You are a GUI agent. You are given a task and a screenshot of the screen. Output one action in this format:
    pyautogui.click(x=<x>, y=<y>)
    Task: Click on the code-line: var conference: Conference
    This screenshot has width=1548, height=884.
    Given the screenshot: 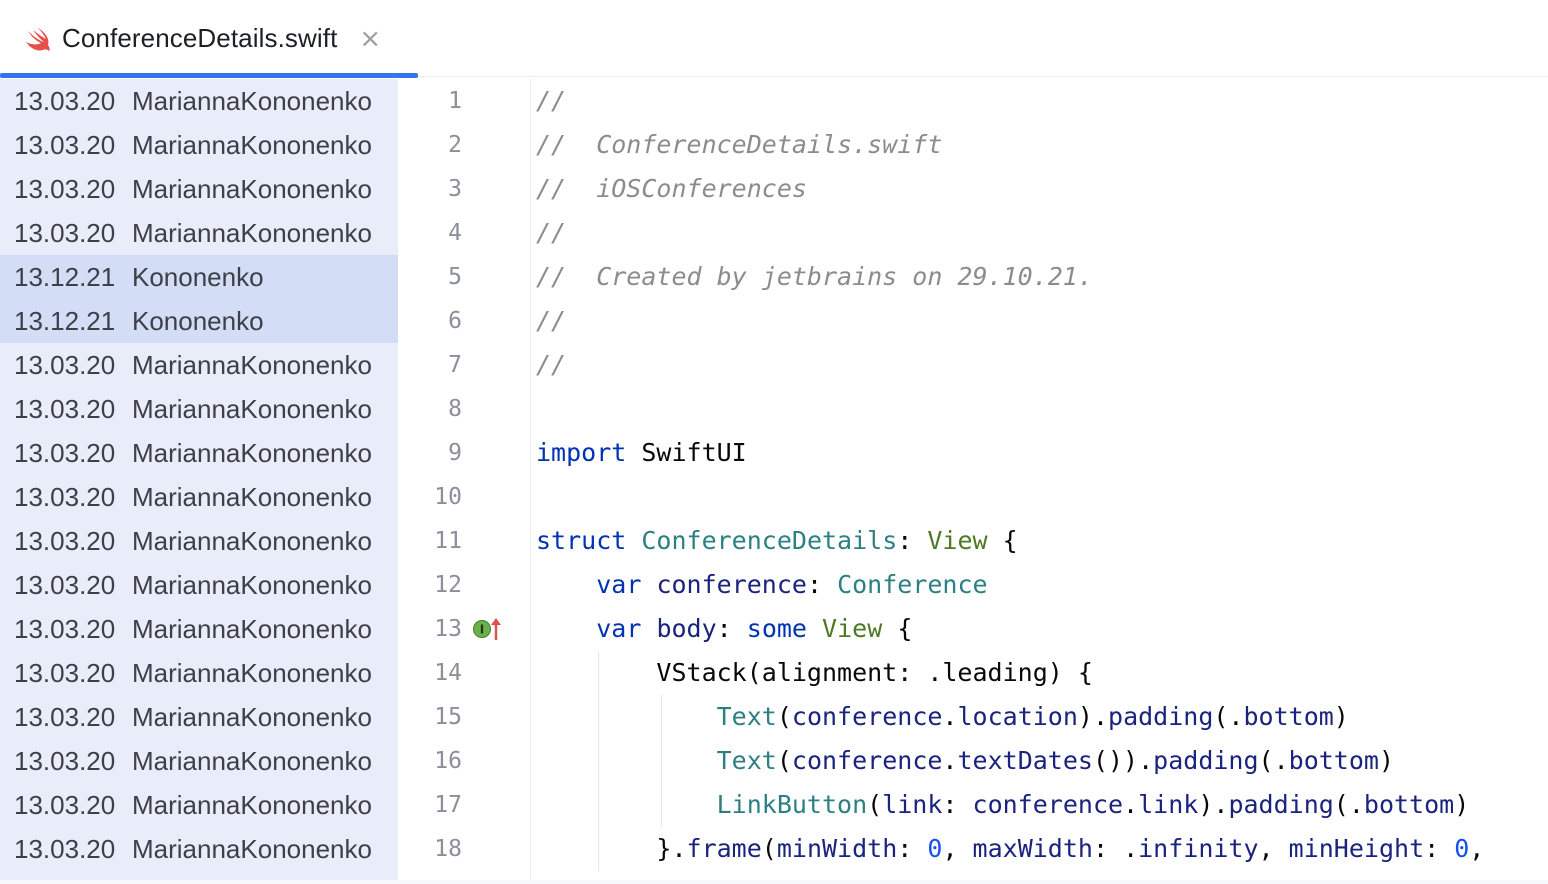 What is the action you would take?
    pyautogui.click(x=762, y=585)
    